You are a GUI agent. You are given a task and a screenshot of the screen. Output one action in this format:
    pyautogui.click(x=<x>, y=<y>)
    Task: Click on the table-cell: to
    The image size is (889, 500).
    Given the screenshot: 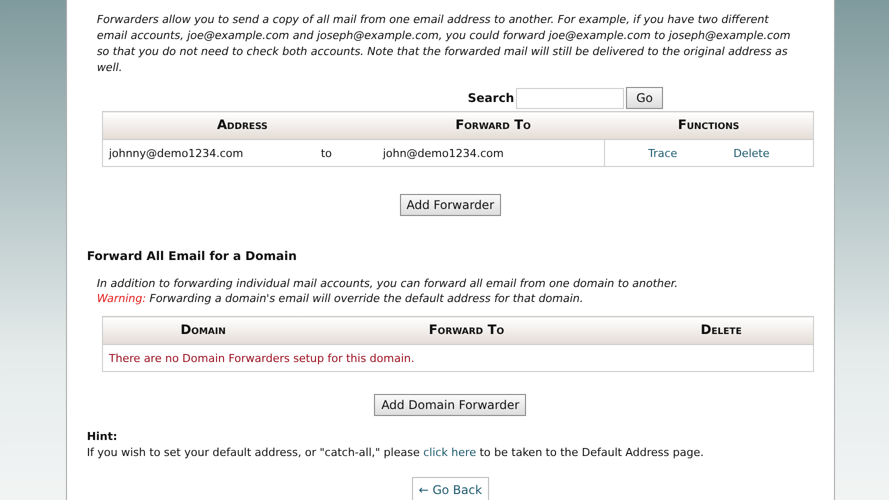 What is the action you would take?
    pyautogui.click(x=326, y=153)
    